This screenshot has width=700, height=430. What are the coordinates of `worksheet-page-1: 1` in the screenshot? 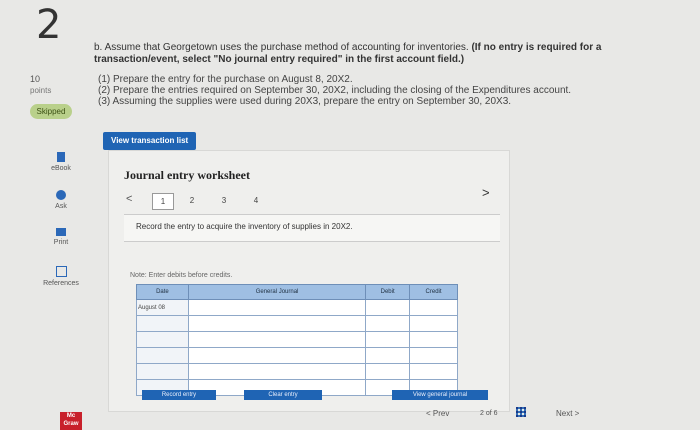 It's located at (163, 201).